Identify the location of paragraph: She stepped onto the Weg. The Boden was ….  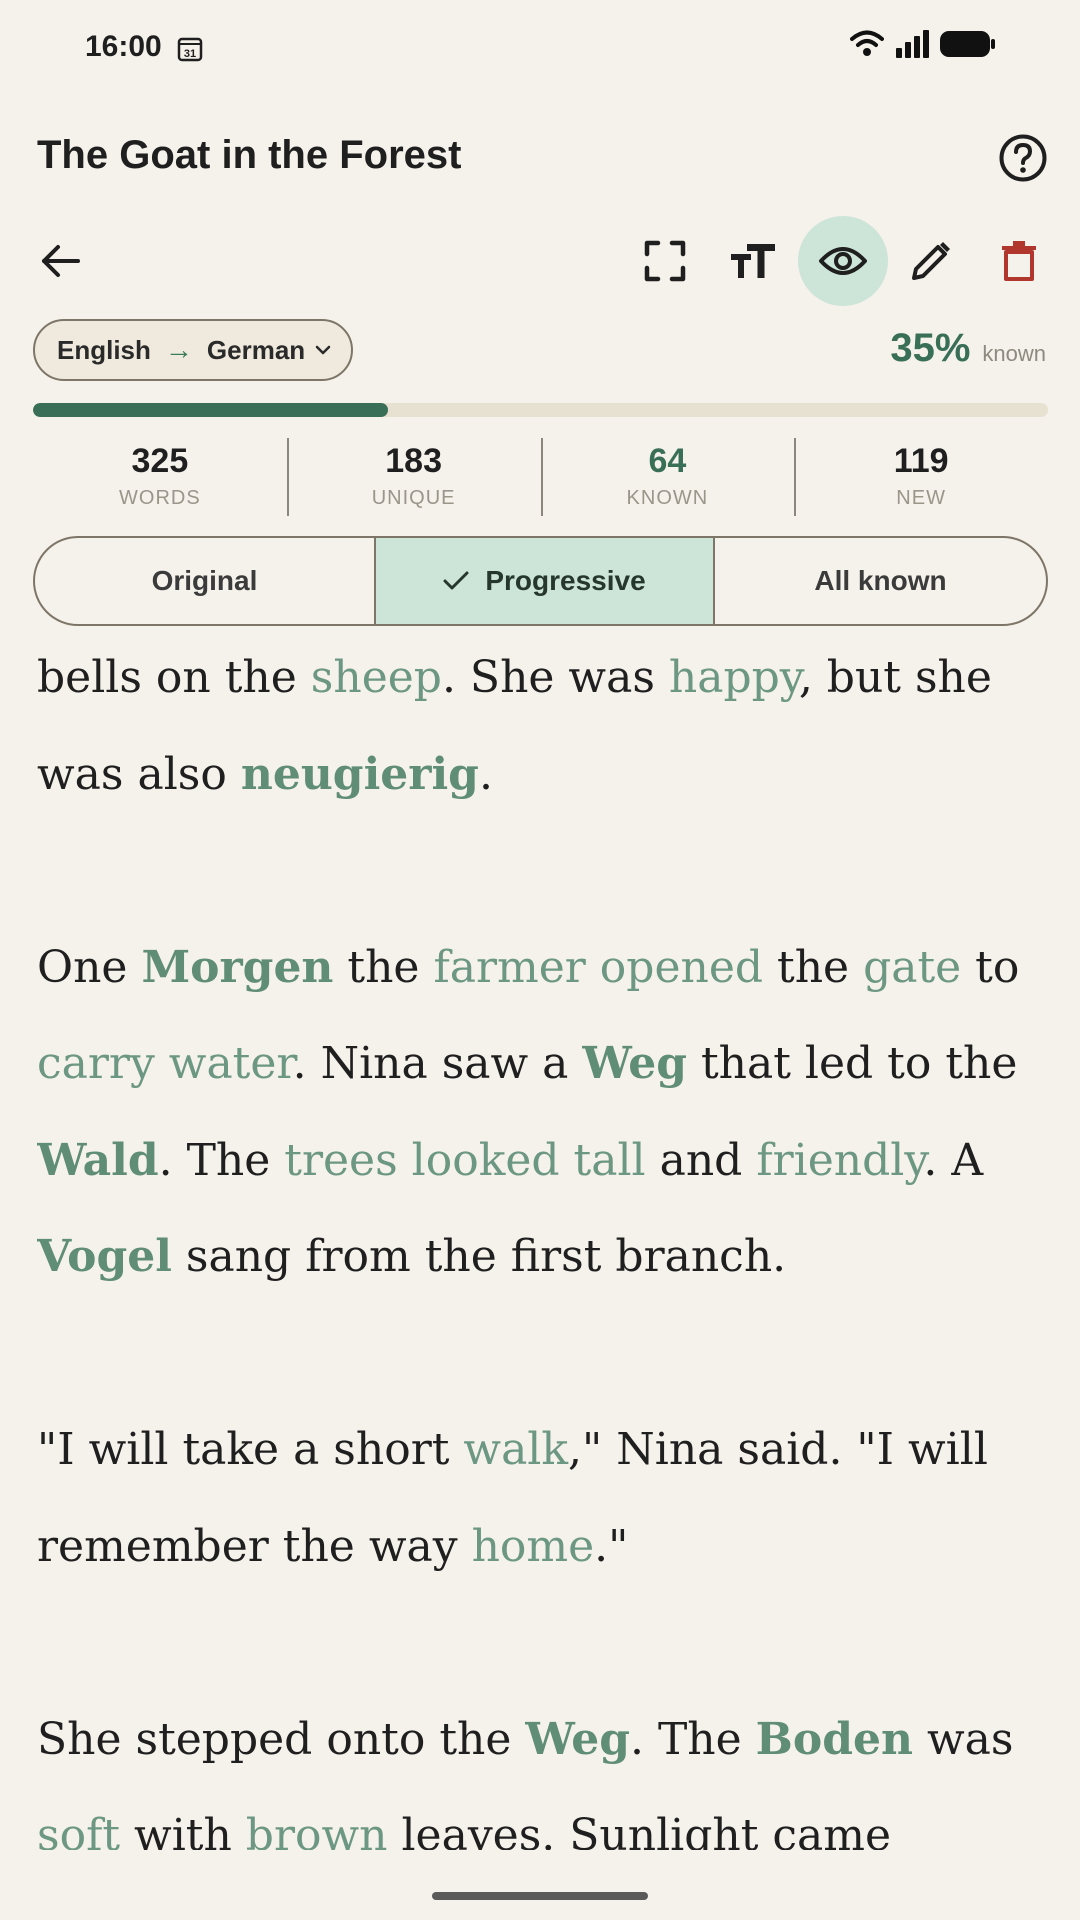
(542, 1771).